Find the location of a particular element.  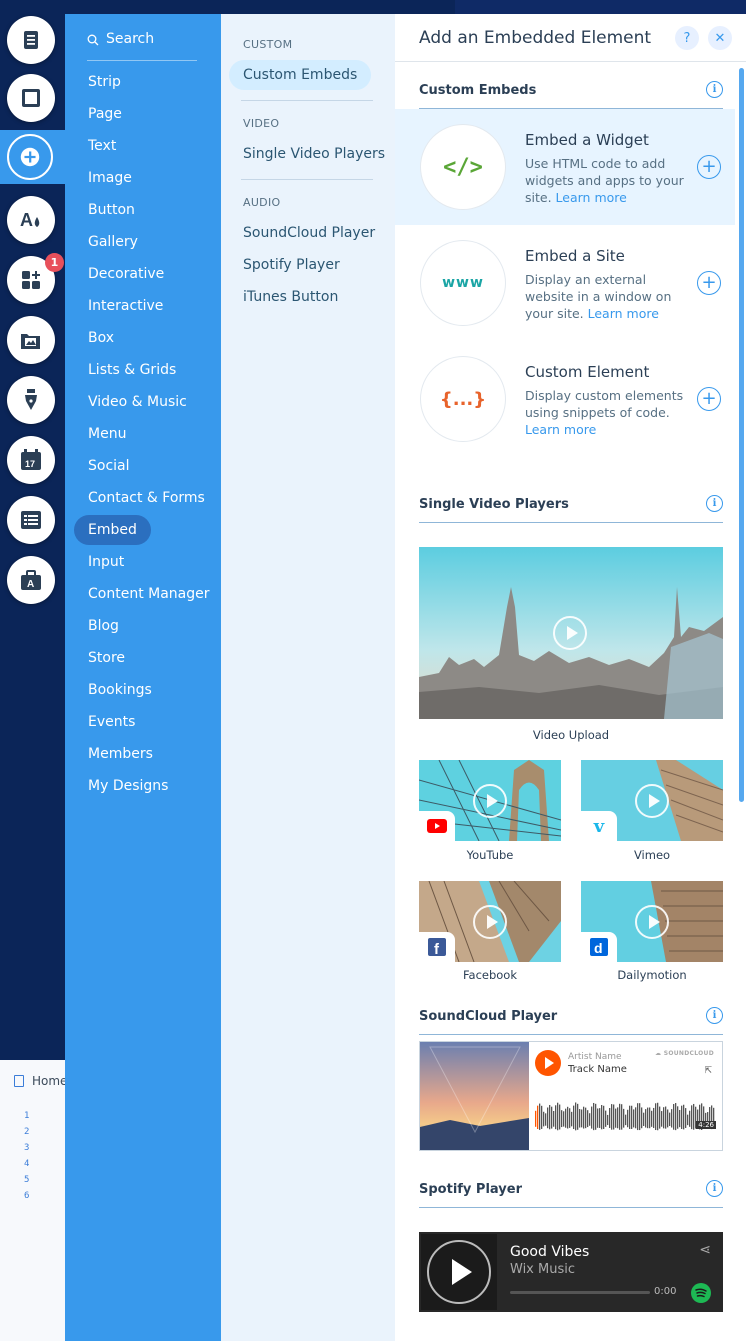

category-item-menu: Menu is located at coordinates (143, 434).